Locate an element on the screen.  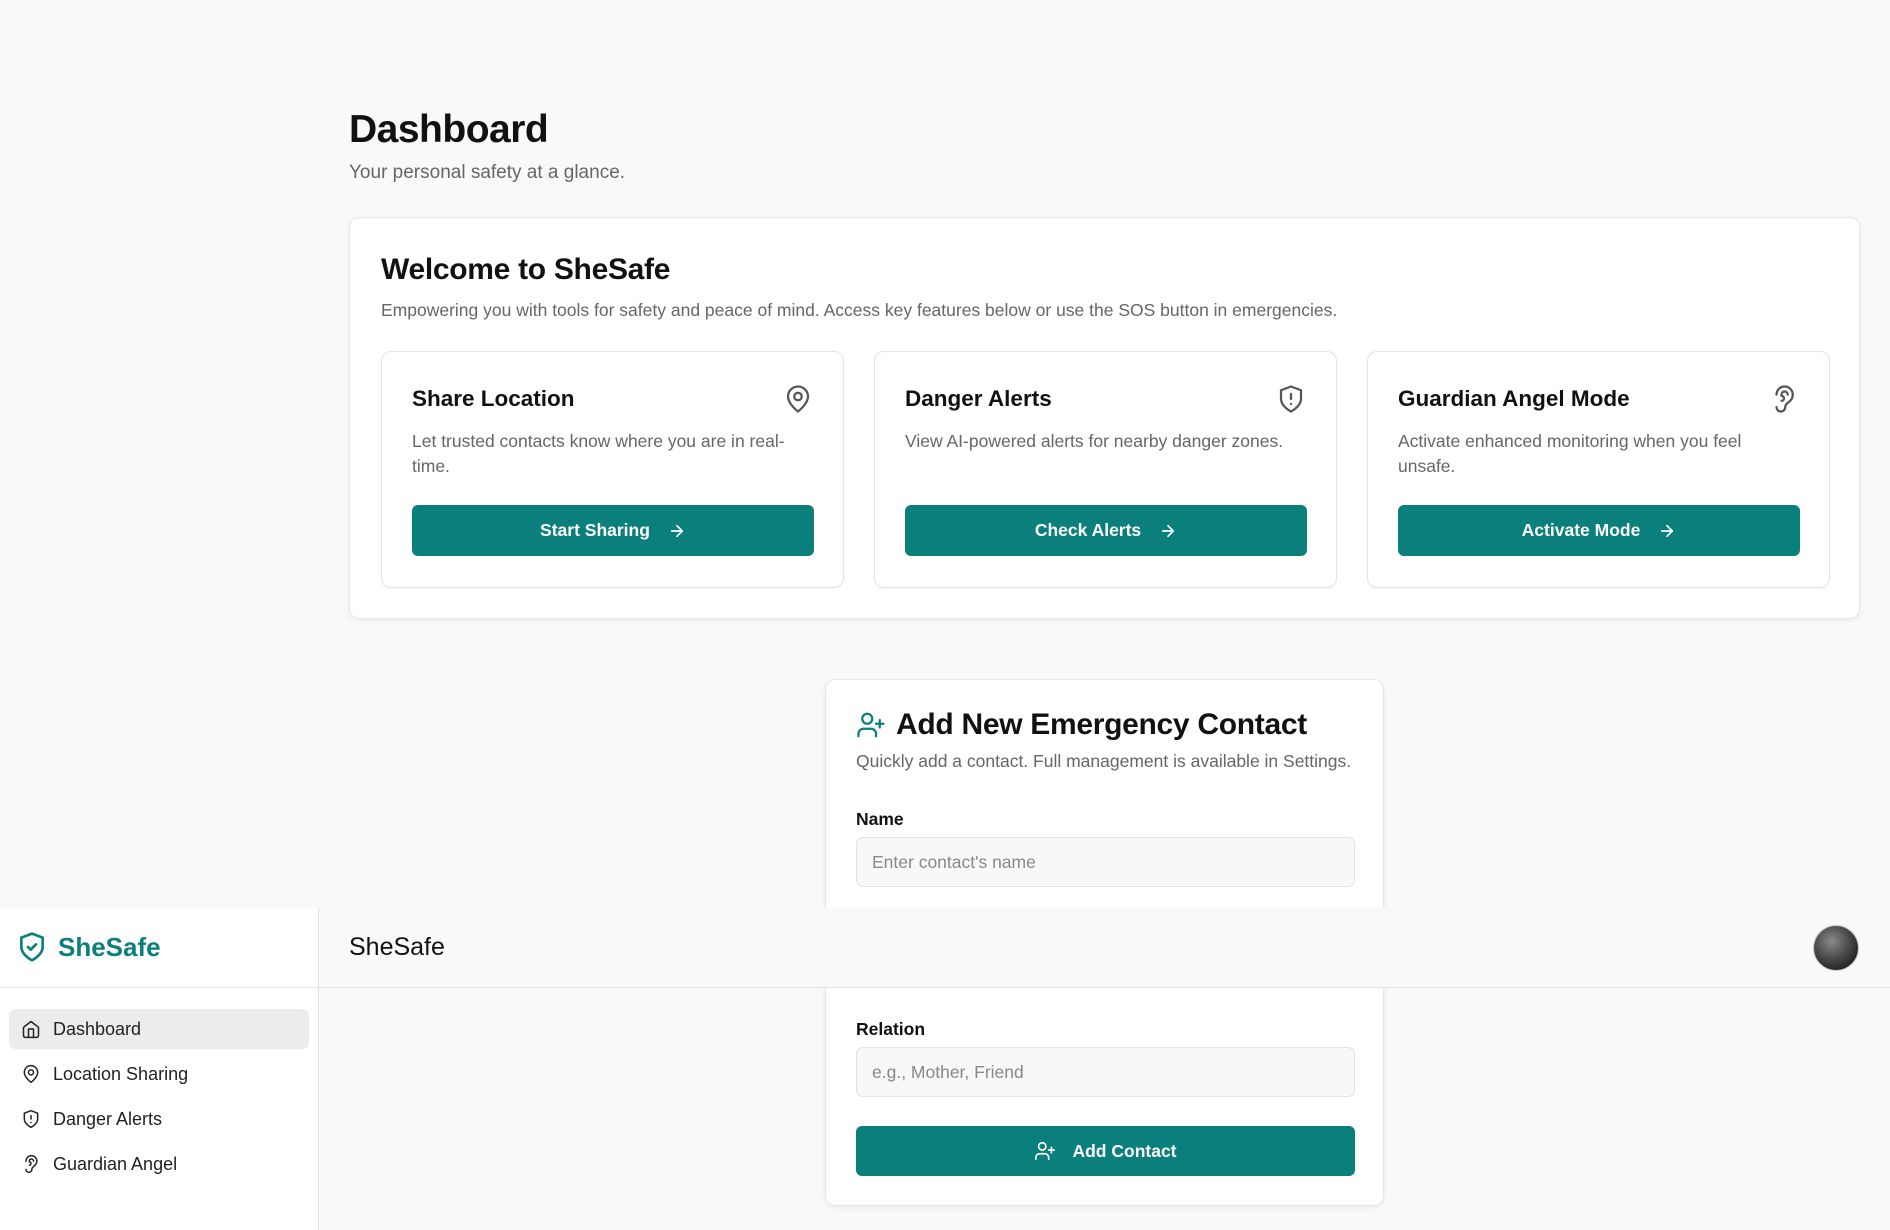
start-sharing-button: Start Sharing is located at coordinates (613, 530).